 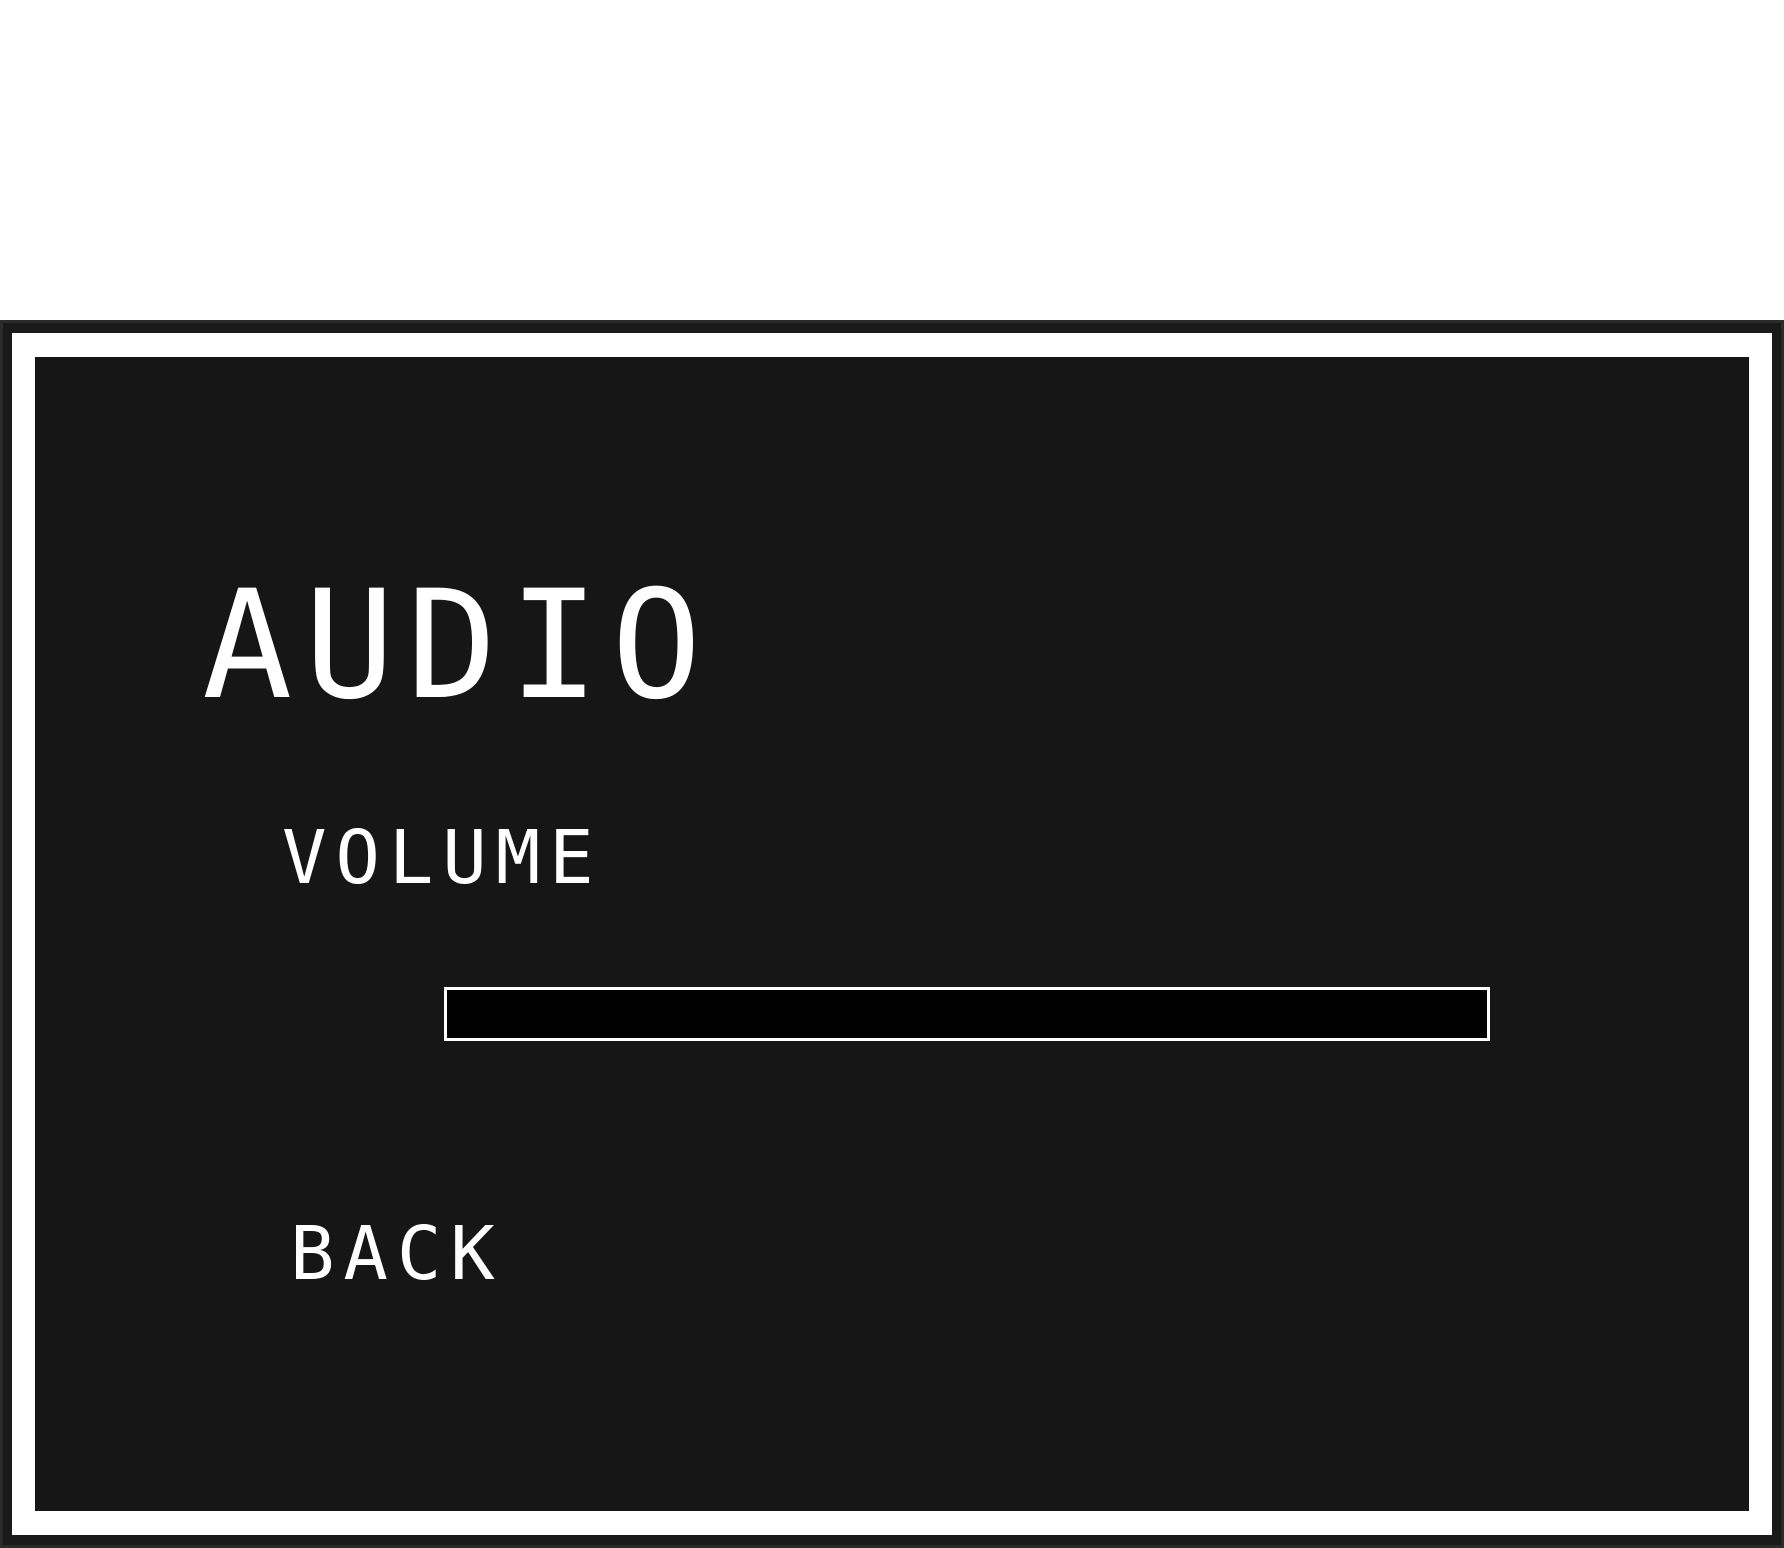 I want to click on volume-slider, so click(x=967, y=1014).